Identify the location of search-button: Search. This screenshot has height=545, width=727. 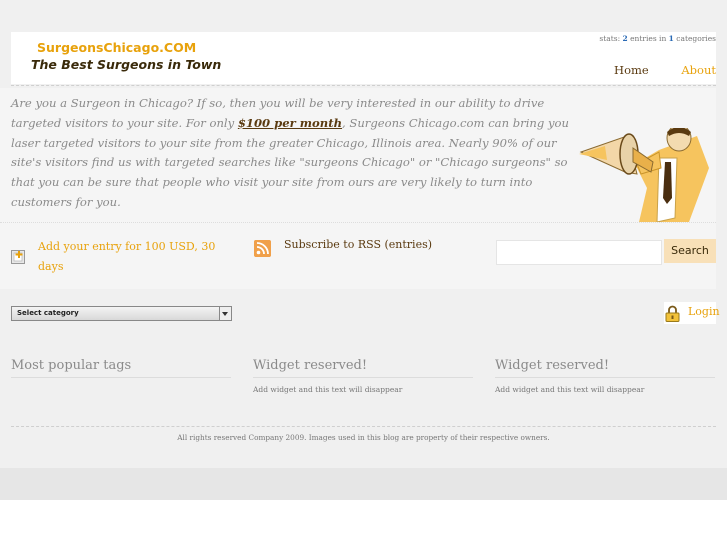
(690, 251).